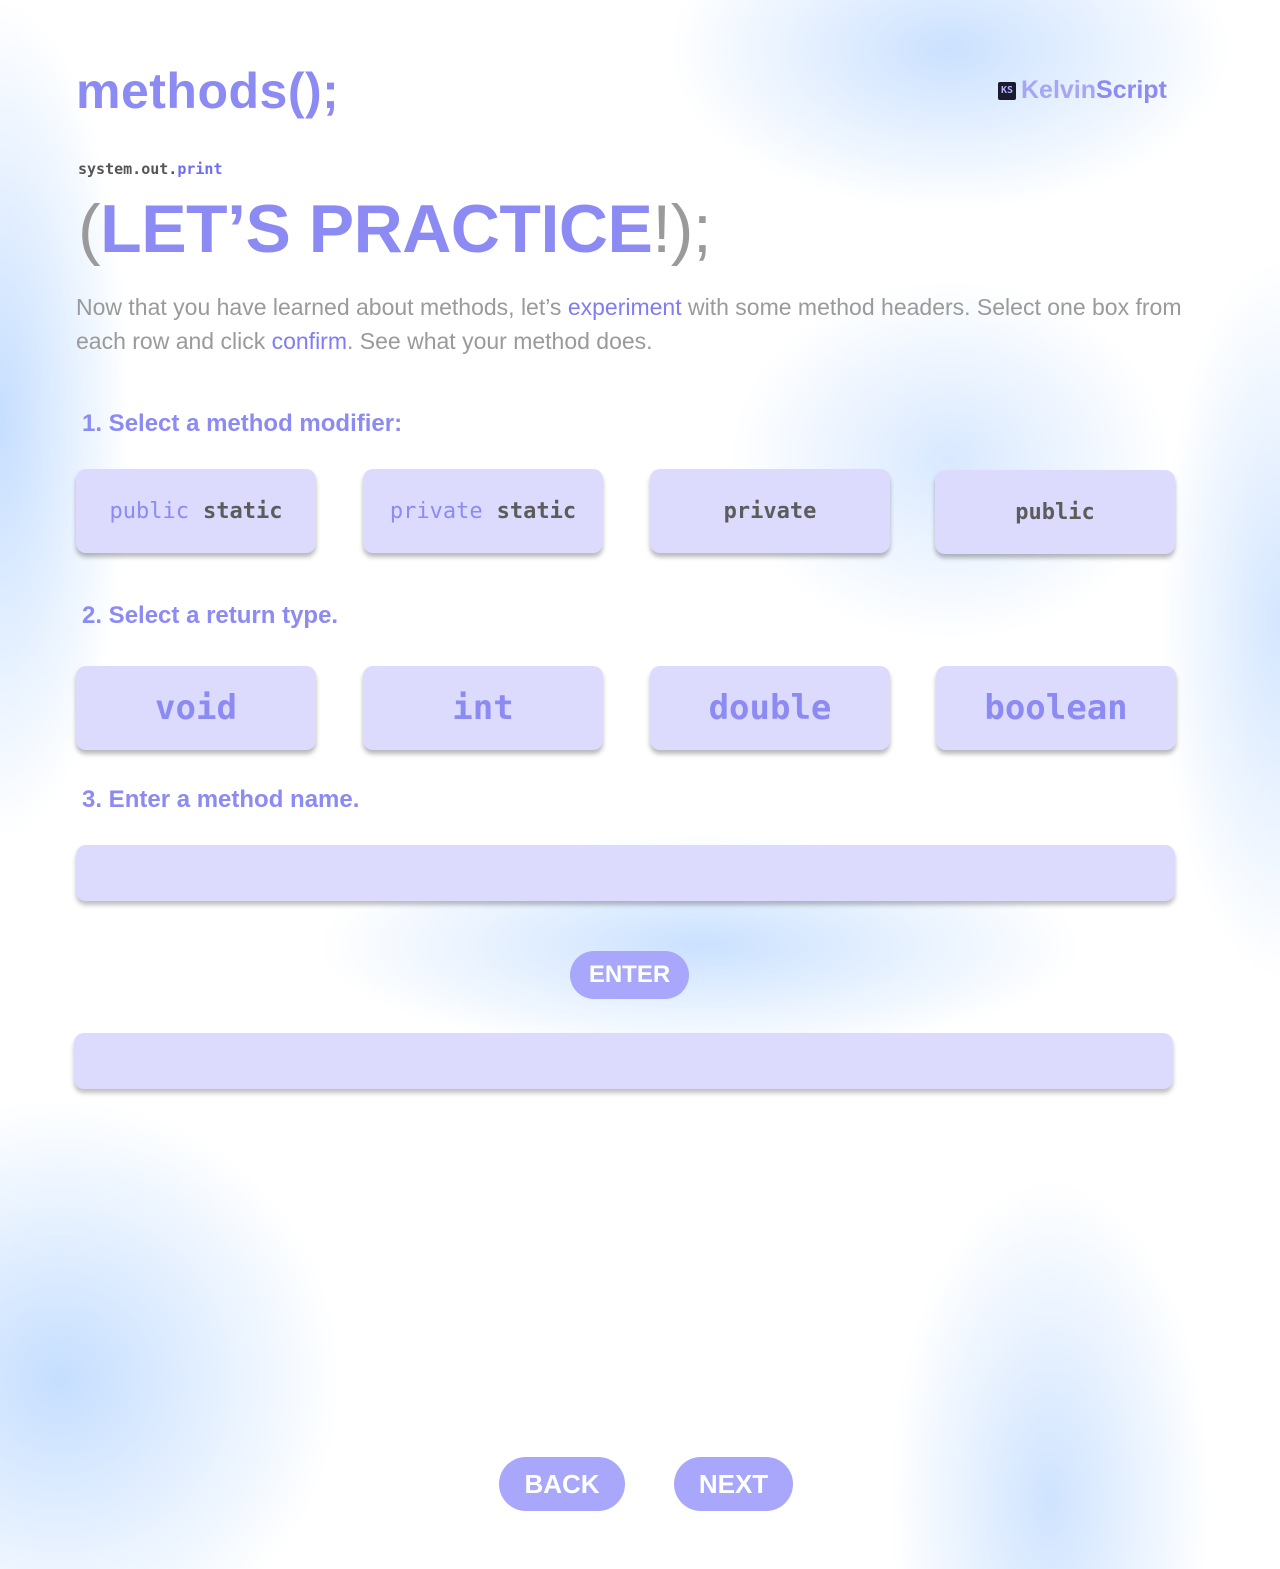 This screenshot has width=1280, height=1569. I want to click on next-button: NEXT, so click(733, 1484).